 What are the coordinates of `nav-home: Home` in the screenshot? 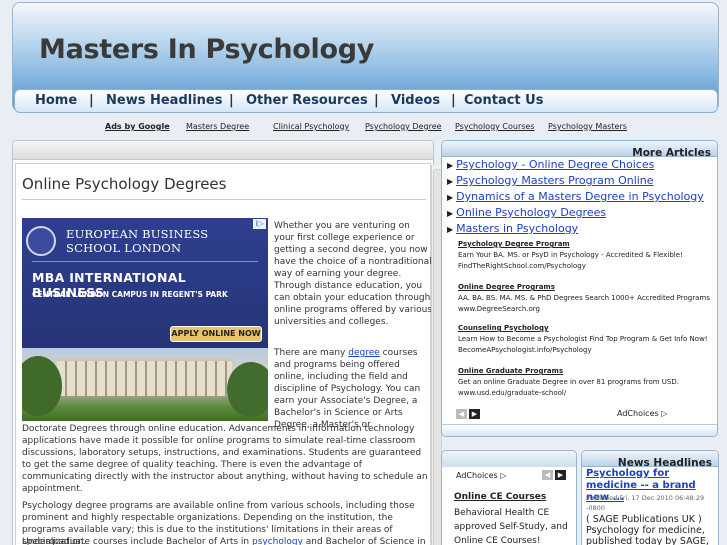 It's located at (56, 100).